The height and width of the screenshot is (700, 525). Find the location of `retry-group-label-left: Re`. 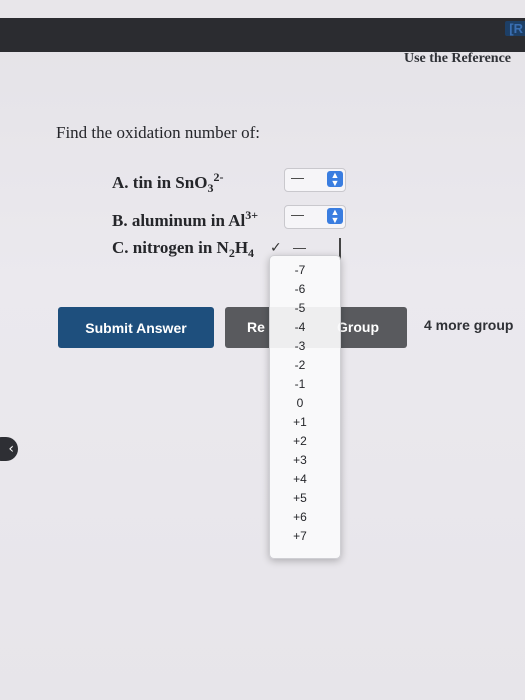

retry-group-label-left: Re is located at coordinates (256, 327).